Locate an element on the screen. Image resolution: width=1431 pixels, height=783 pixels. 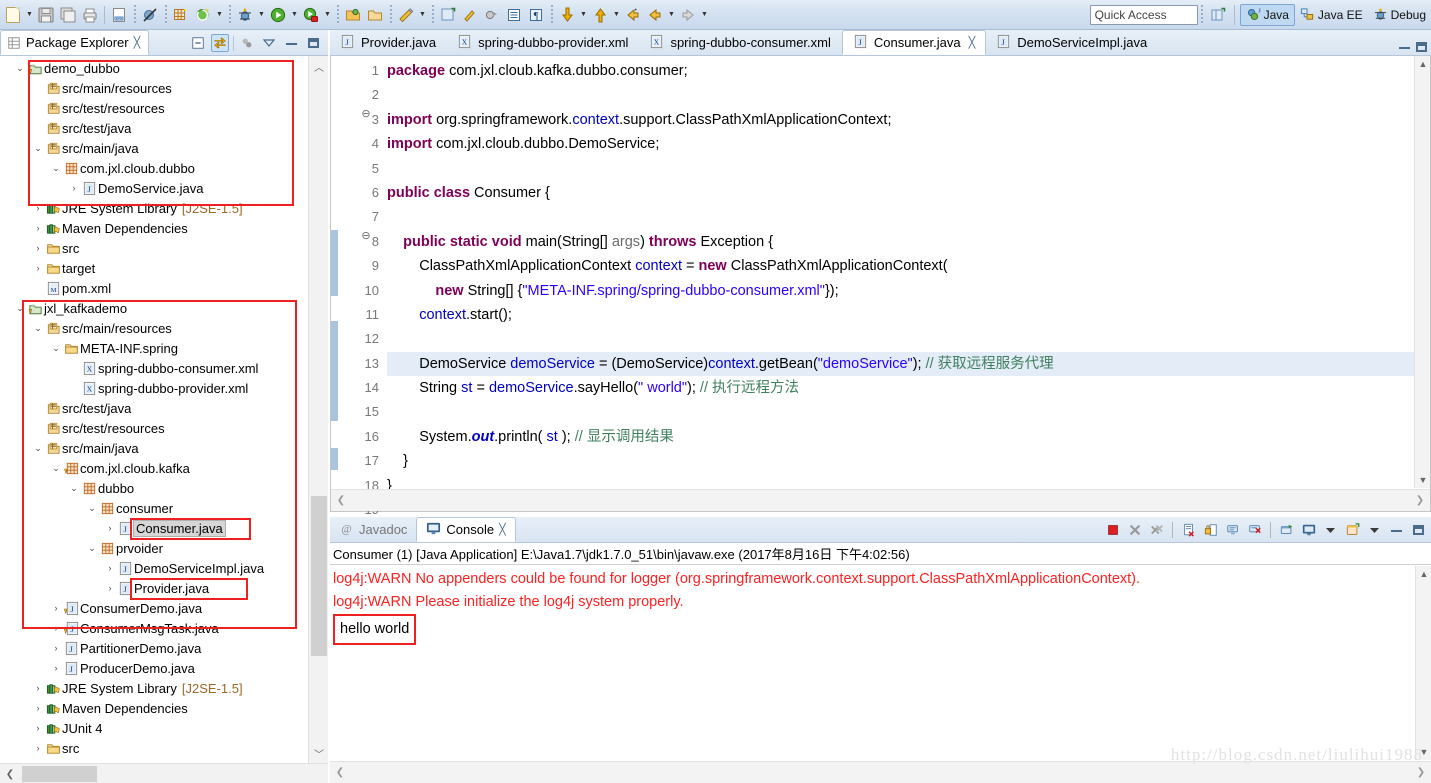
tab-package-explorer: Package Explorer ╳ is located at coordinates (75, 42).